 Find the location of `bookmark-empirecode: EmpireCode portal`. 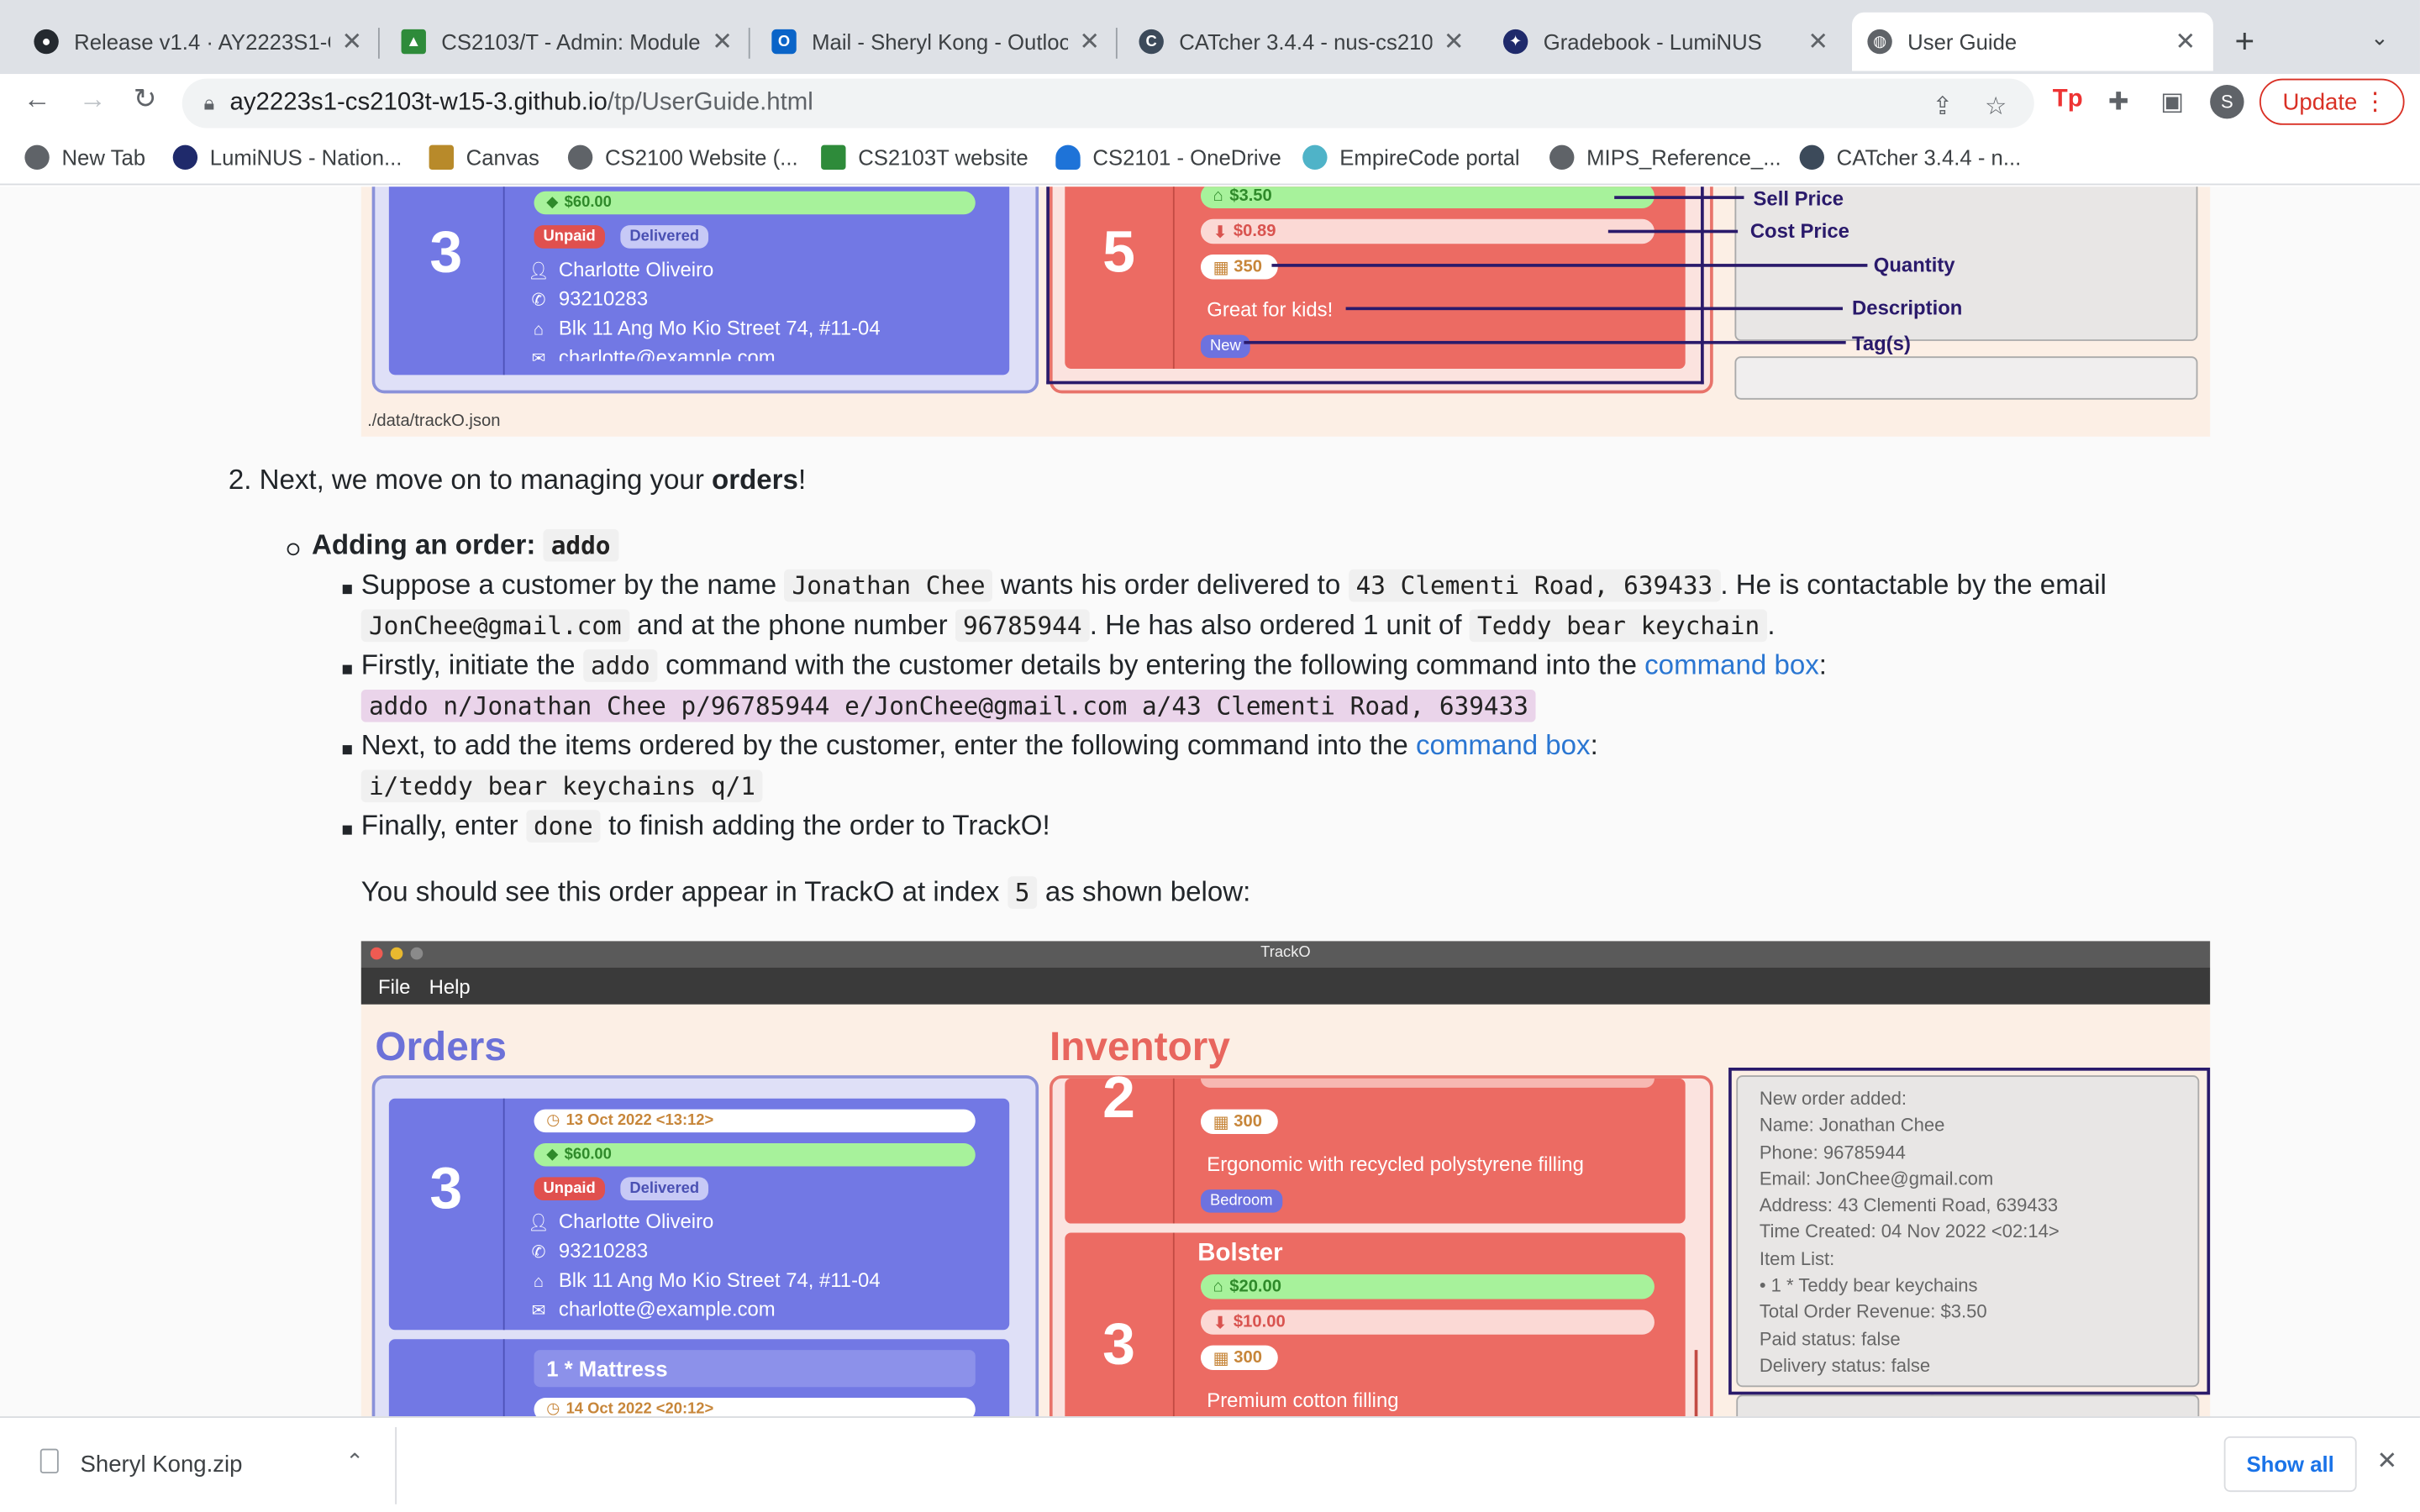

bookmark-empirecode: EmpireCode portal is located at coordinates (1411, 157).